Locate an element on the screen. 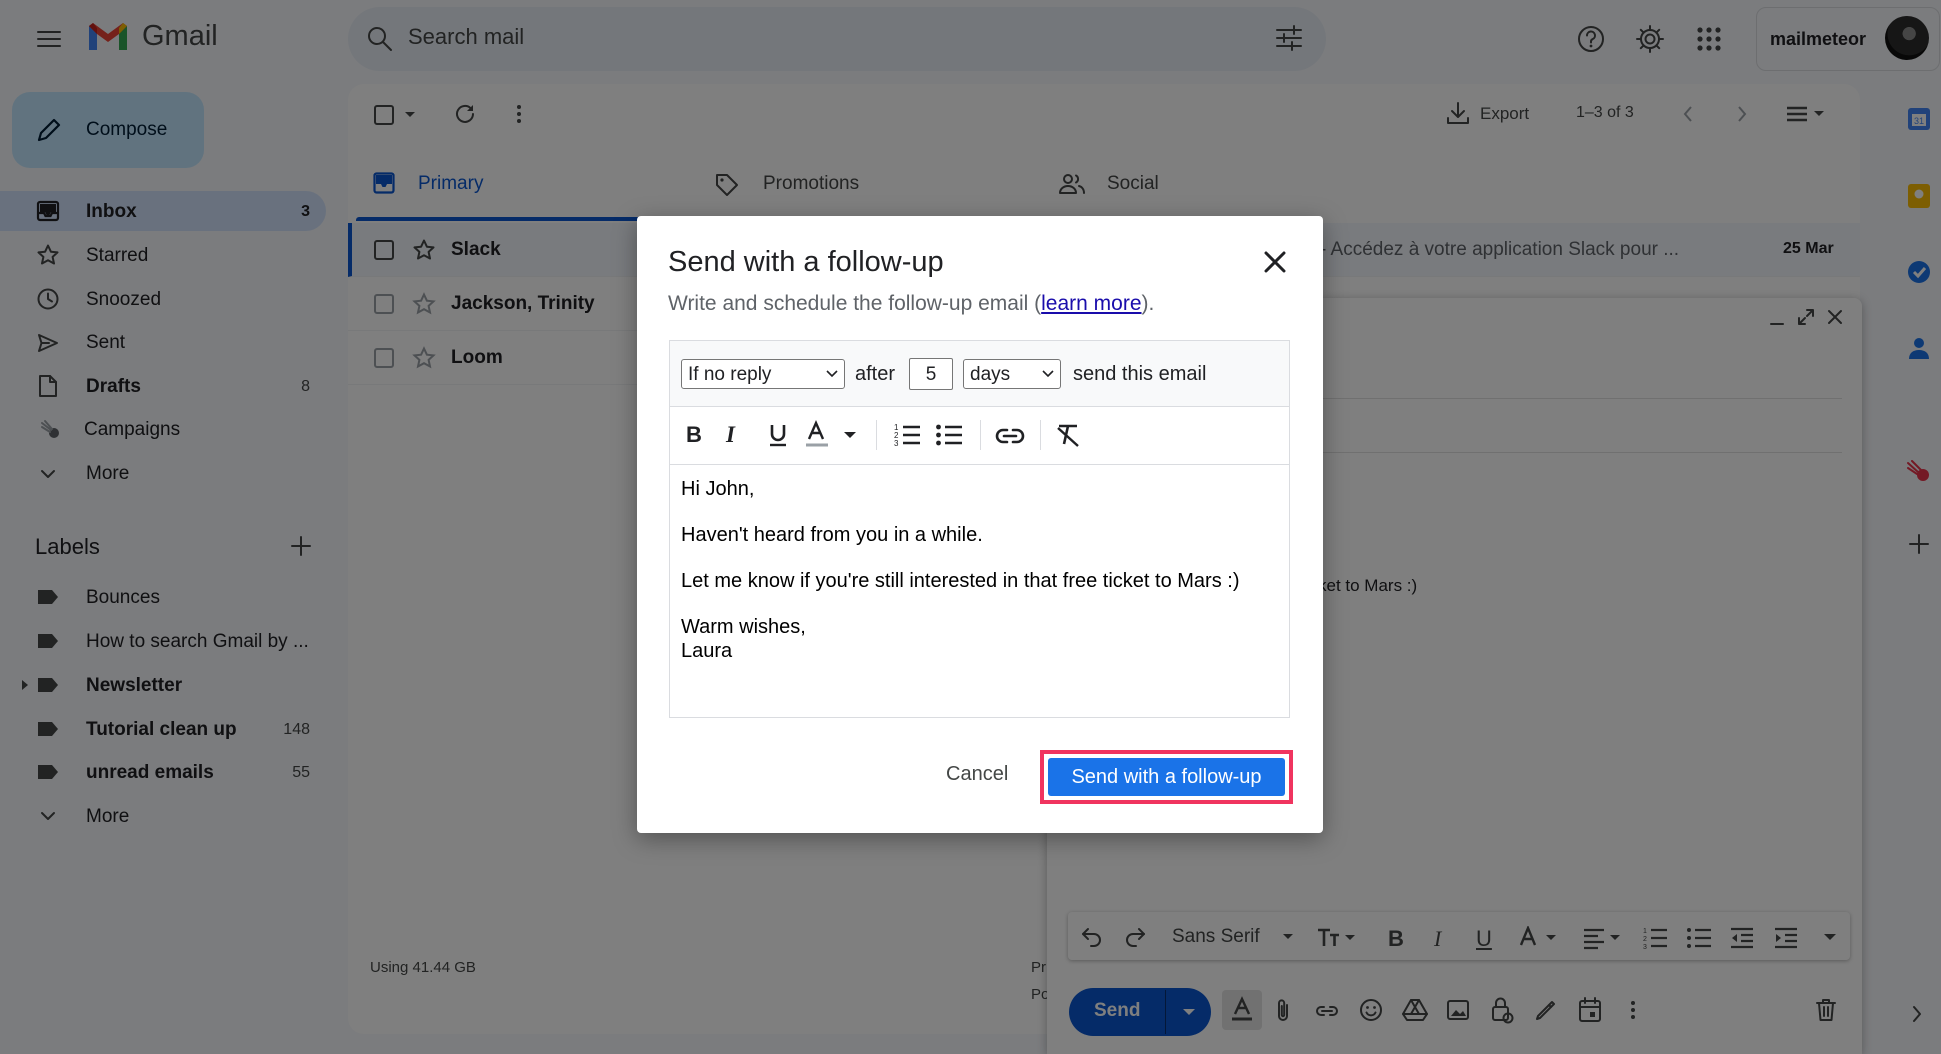 The width and height of the screenshot is (1941, 1054). follow-up-body-line: Haven't heard from you in a while. is located at coordinates (832, 535).